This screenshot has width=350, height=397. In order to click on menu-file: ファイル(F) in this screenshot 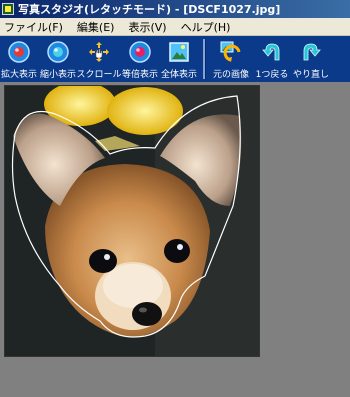, I will do `click(33, 27)`.